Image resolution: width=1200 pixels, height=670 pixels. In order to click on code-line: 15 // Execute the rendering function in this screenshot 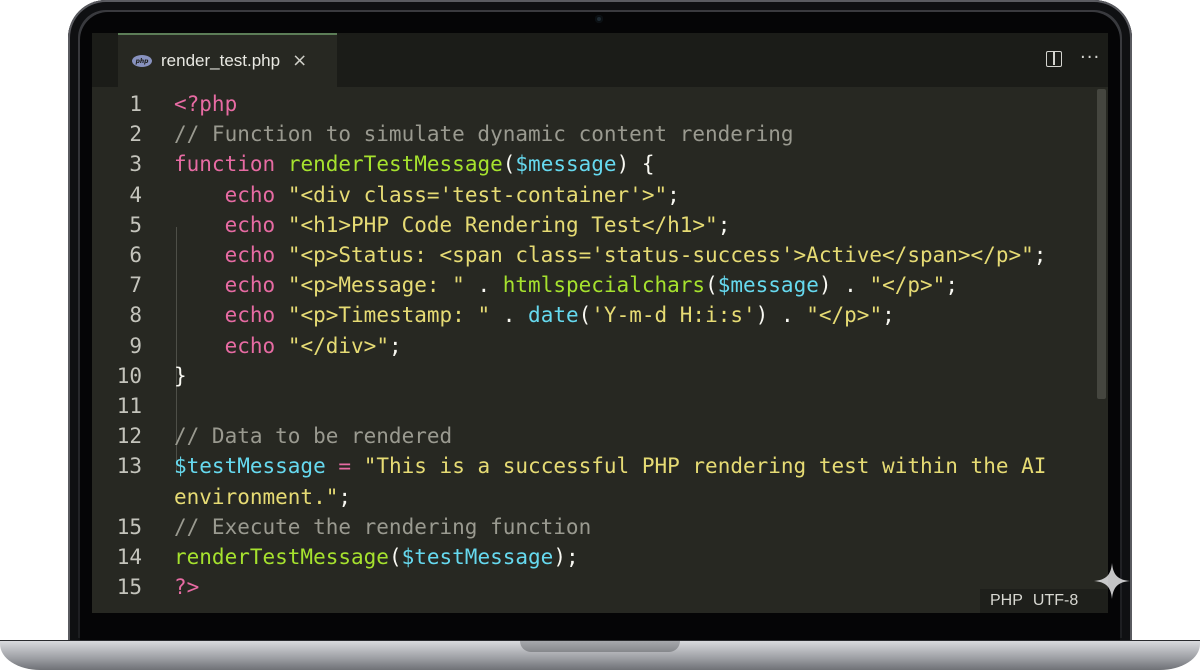, I will do `click(592, 527)`.